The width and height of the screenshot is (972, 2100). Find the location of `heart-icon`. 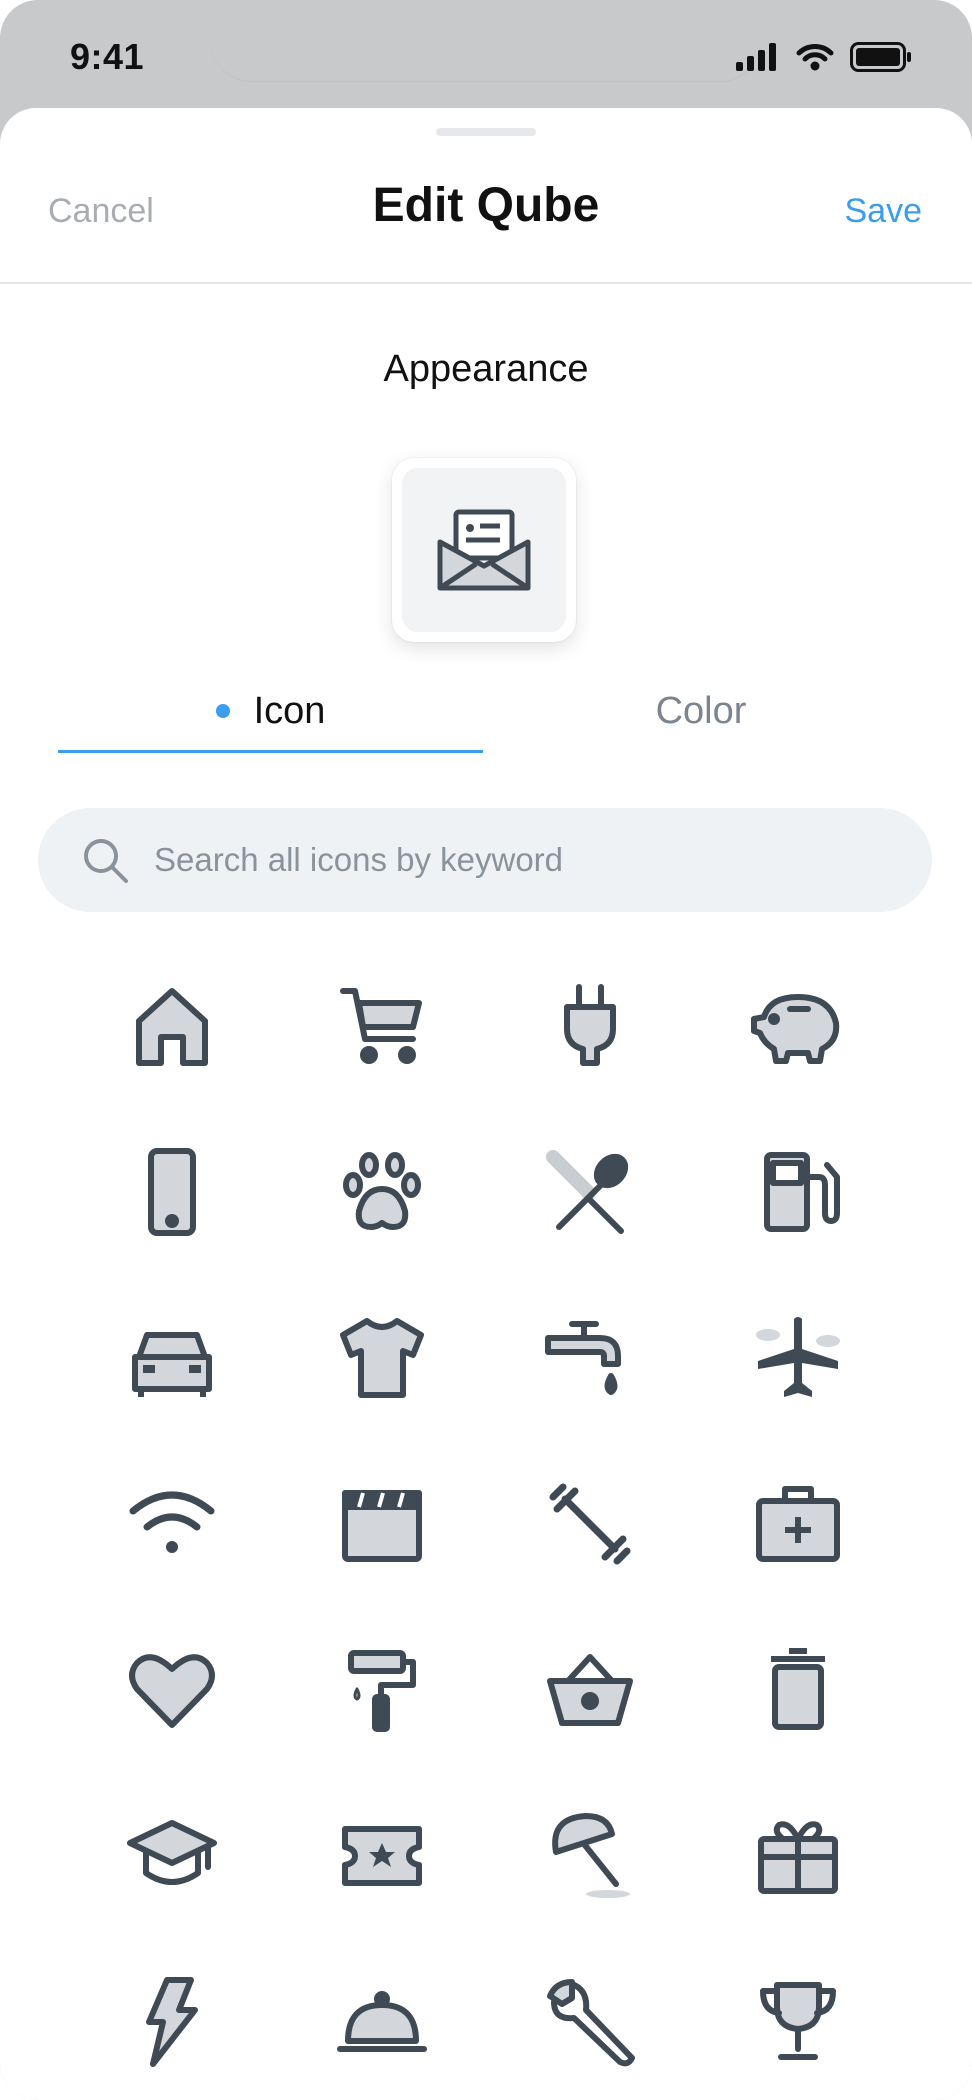

heart-icon is located at coordinates (172, 1690).